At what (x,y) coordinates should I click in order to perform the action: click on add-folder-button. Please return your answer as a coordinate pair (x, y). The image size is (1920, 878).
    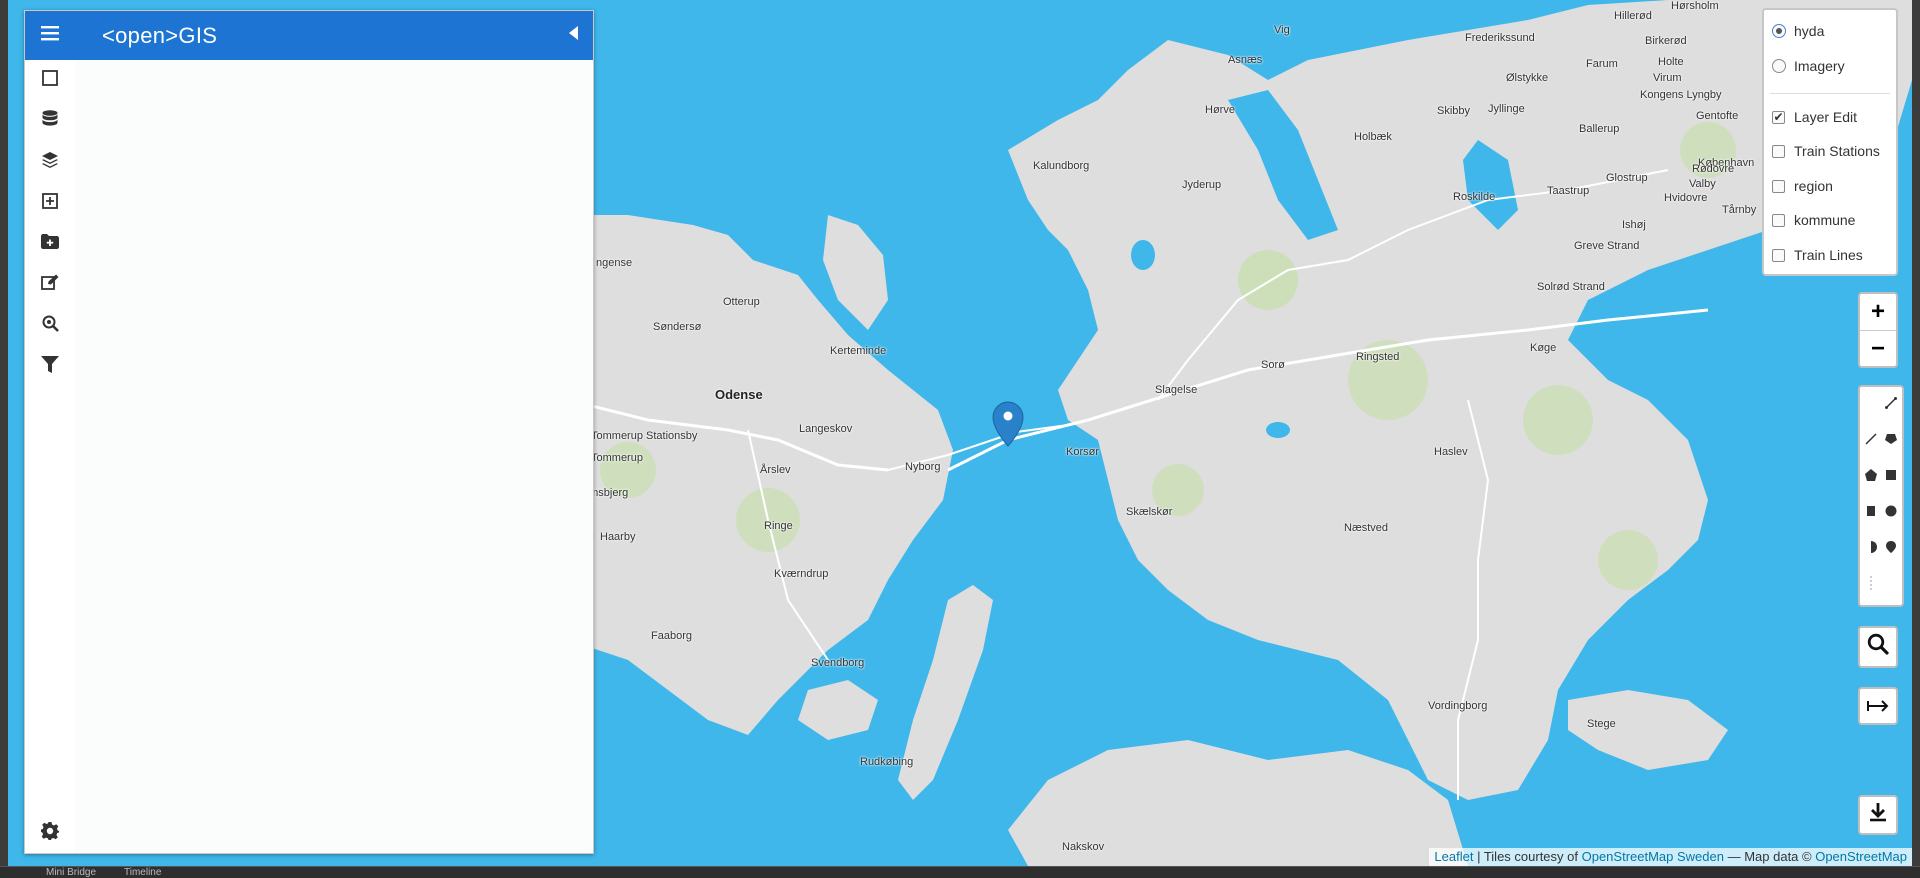
    Looking at the image, I should click on (50, 244).